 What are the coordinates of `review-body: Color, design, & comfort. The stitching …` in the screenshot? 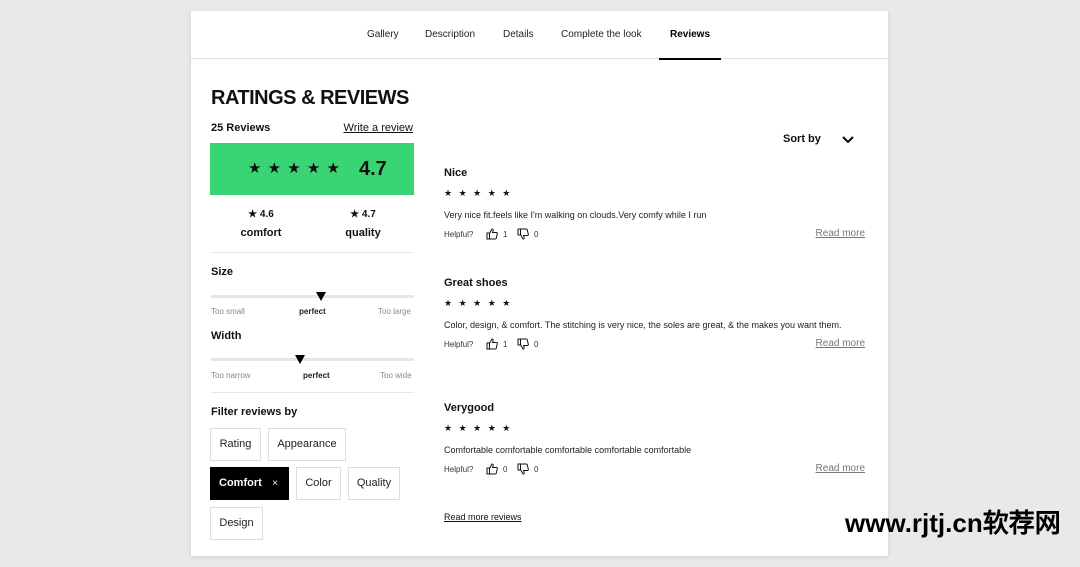 It's located at (643, 325).